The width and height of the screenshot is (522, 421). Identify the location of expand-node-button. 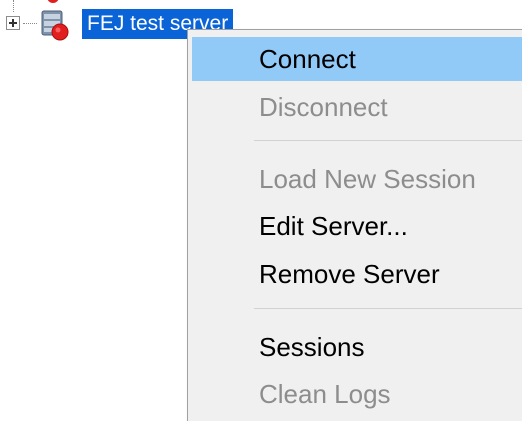
(13, 23).